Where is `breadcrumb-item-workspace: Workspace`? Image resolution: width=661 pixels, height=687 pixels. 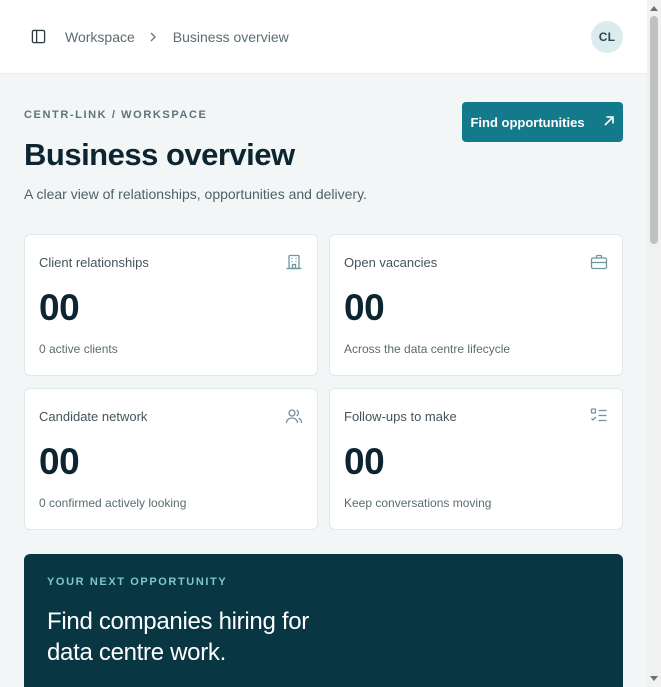 breadcrumb-item-workspace: Workspace is located at coordinates (100, 37).